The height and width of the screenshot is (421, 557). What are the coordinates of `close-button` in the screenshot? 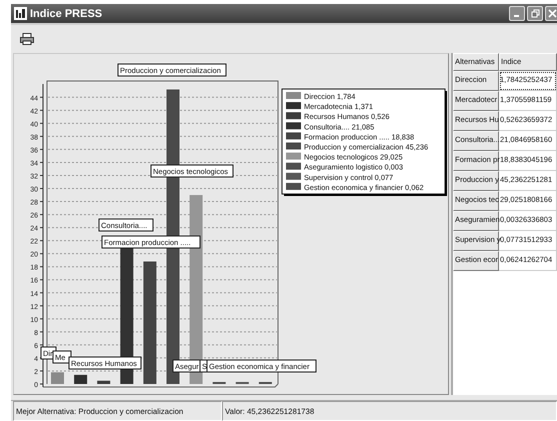 It's located at (551, 13).